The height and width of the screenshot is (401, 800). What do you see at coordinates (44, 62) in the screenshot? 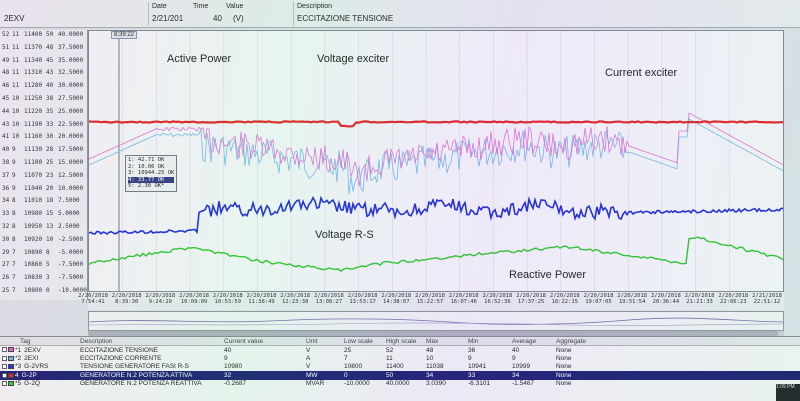
I see `axis-row: 49 11 11340 45 35.0000` at bounding box center [44, 62].